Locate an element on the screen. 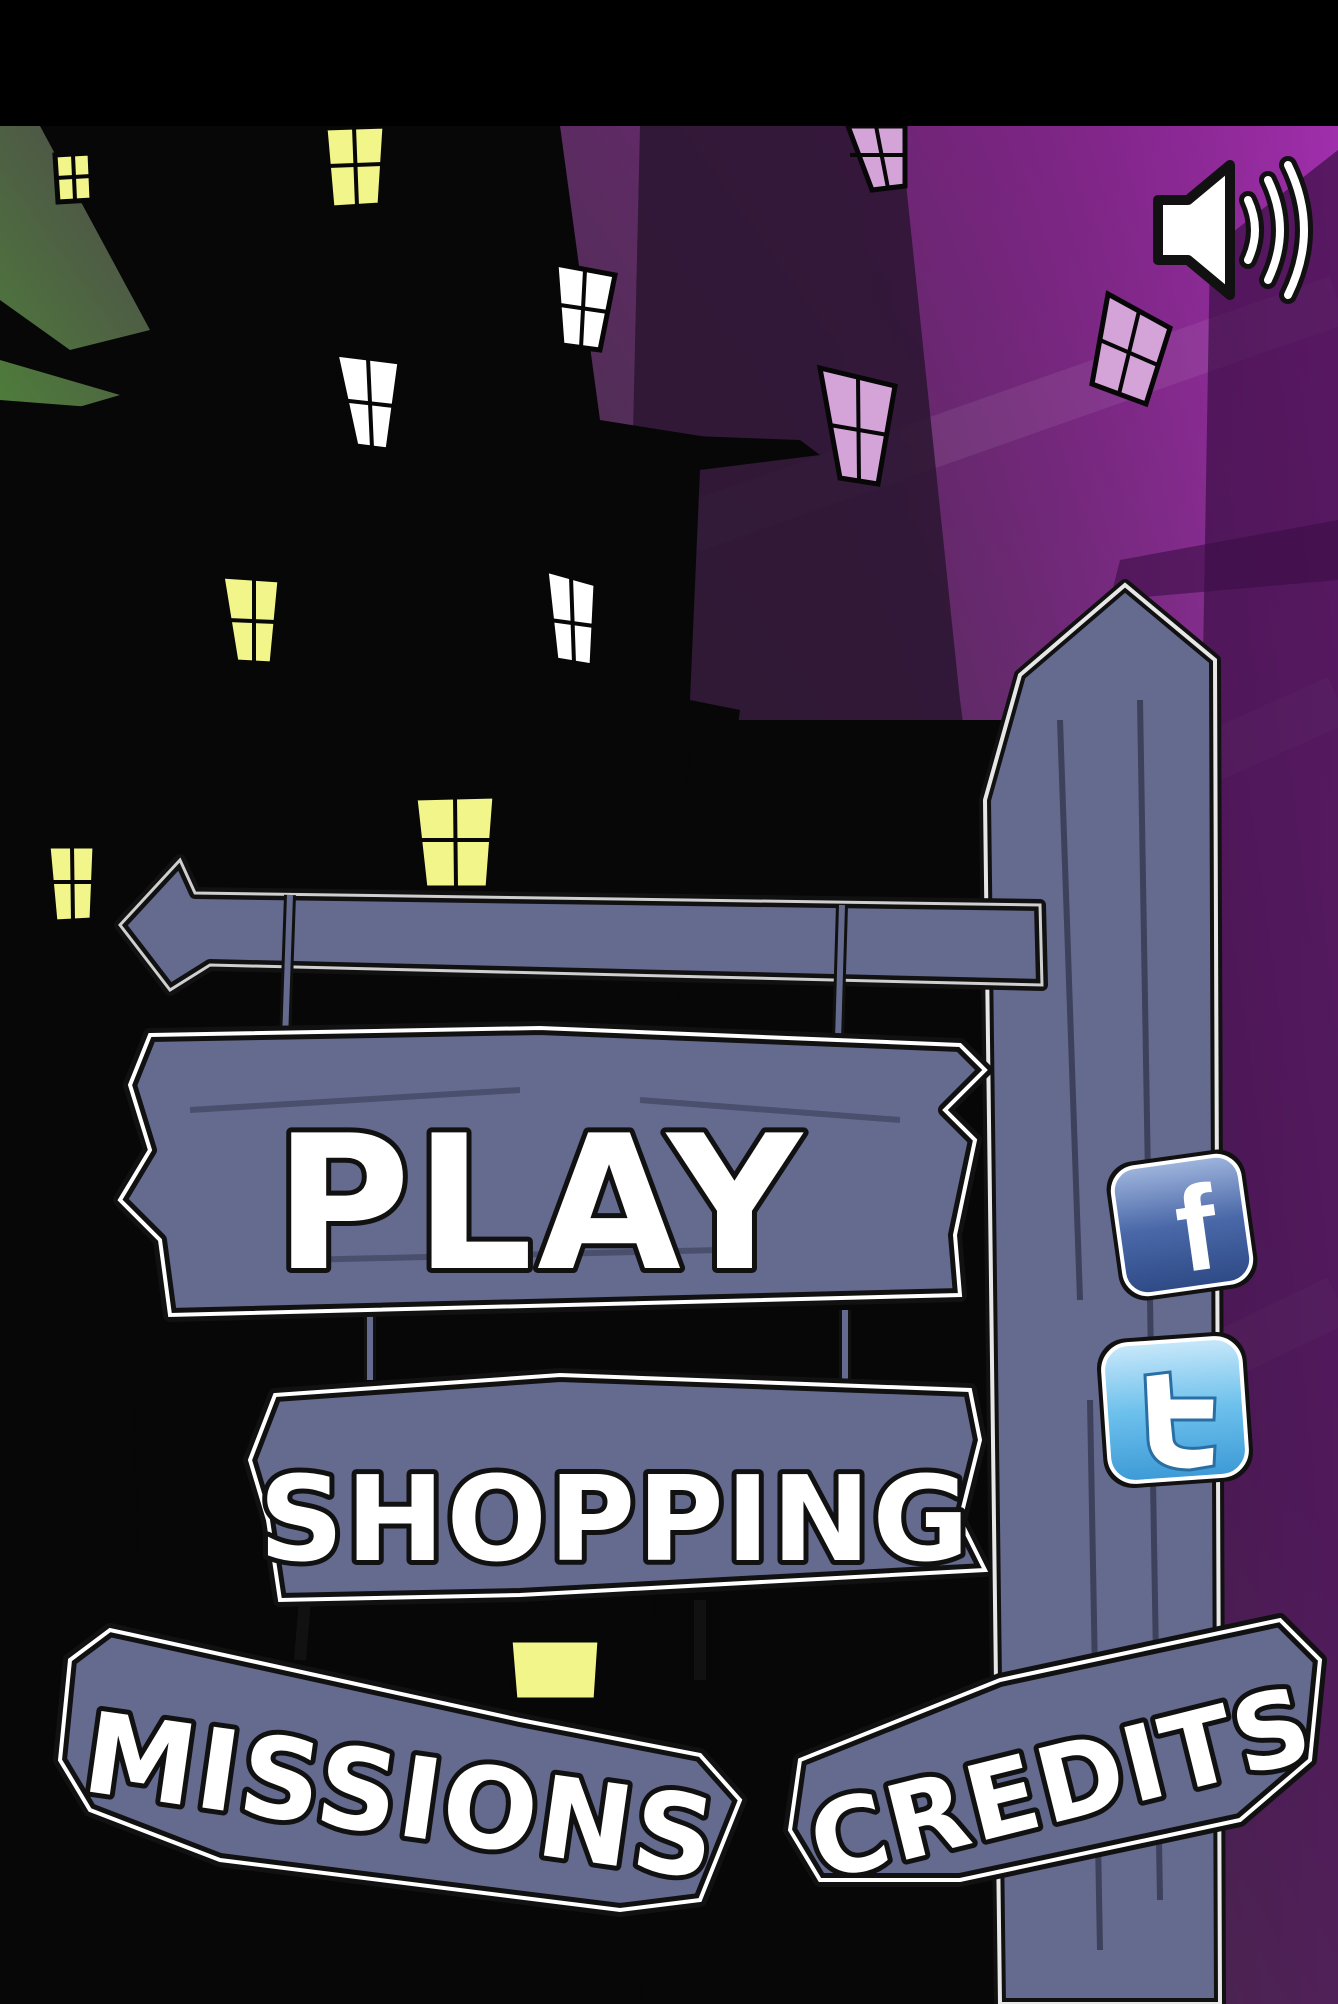  facebook-button: f is located at coordinates (1182, 1225).